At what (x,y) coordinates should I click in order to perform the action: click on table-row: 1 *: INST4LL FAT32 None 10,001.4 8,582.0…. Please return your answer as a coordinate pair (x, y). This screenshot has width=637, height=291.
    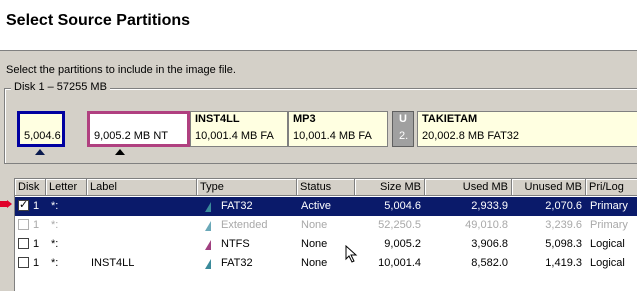
    Looking at the image, I should click on (326, 263).